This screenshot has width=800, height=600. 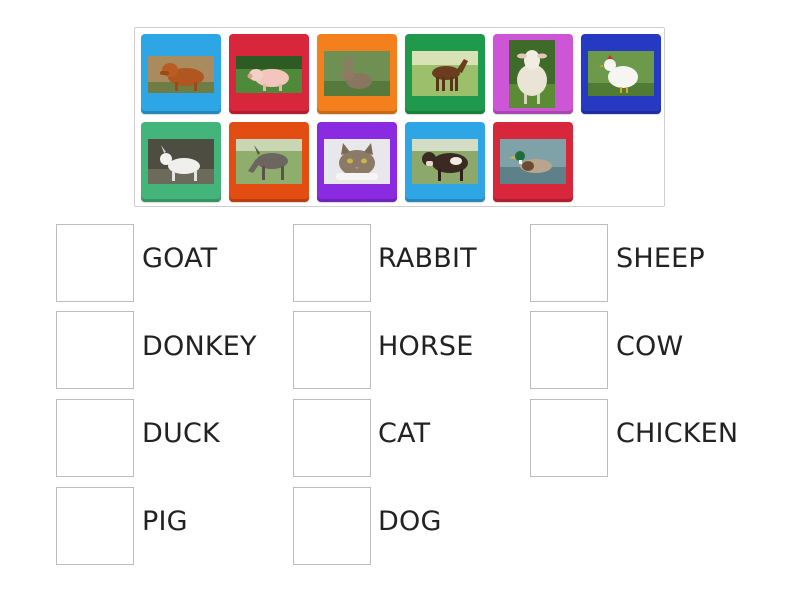 What do you see at coordinates (426, 346) in the screenshot?
I see `word-label-horse: HORSE` at bounding box center [426, 346].